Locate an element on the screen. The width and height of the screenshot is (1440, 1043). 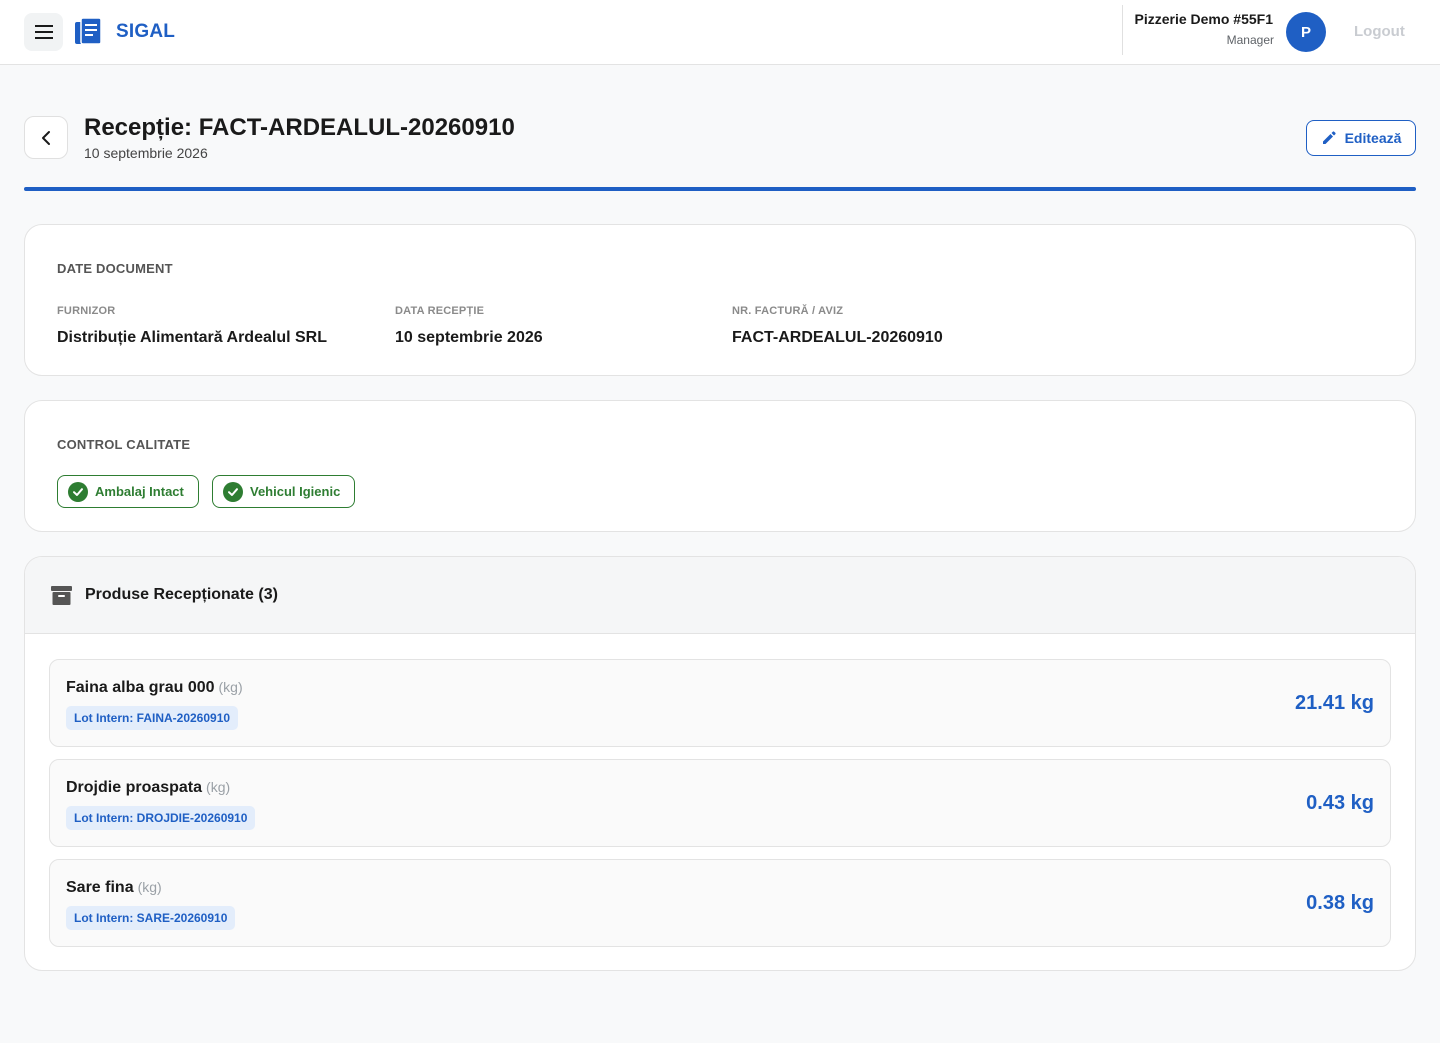
quality-section-title: CONTROL CALITATE is located at coordinates (124, 444).